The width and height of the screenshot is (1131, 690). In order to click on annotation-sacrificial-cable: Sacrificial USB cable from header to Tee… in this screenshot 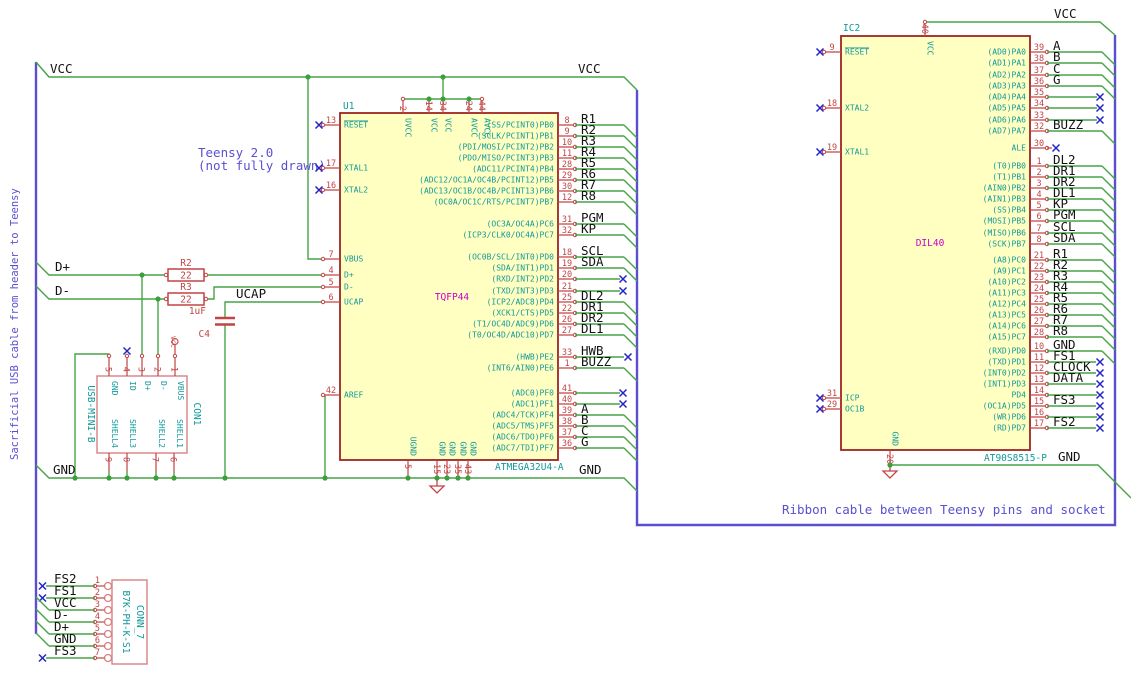, I will do `click(15, 324)`.